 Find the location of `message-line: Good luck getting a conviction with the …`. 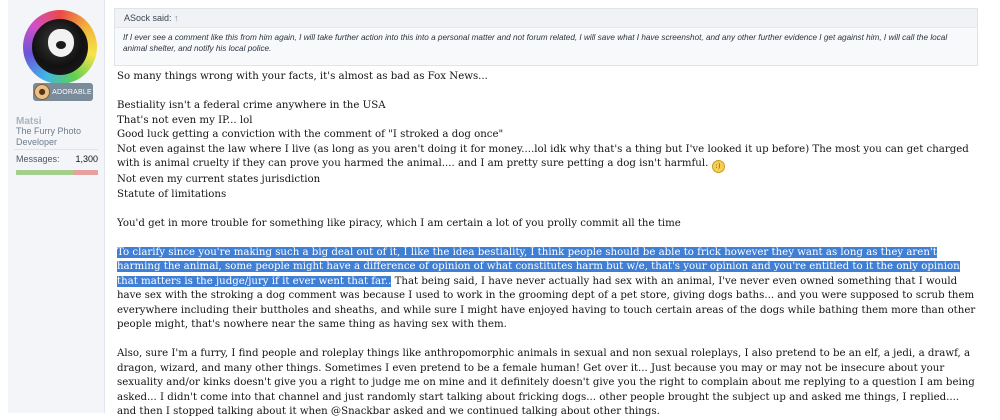

message-line: Good luck getting a conviction with the … is located at coordinates (310, 134).